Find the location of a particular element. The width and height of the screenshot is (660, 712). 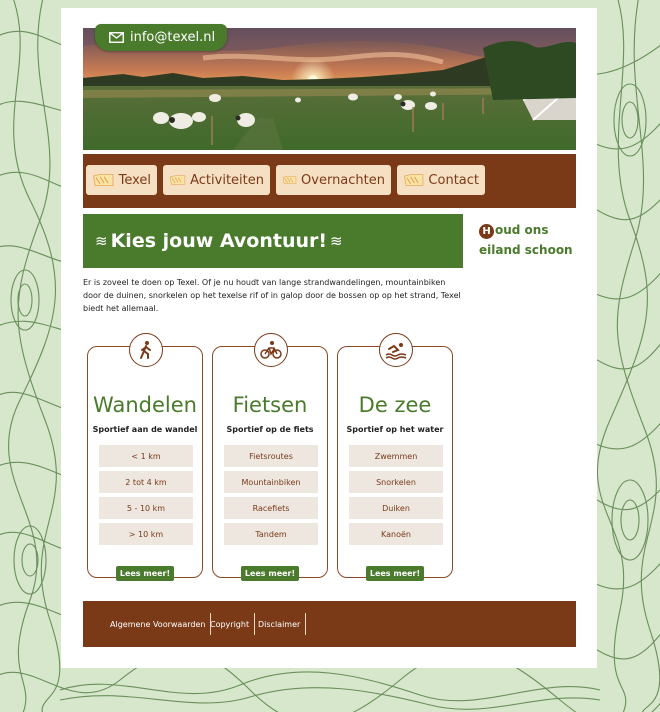

nav-item-overnachten: Overnachten is located at coordinates (333, 180).